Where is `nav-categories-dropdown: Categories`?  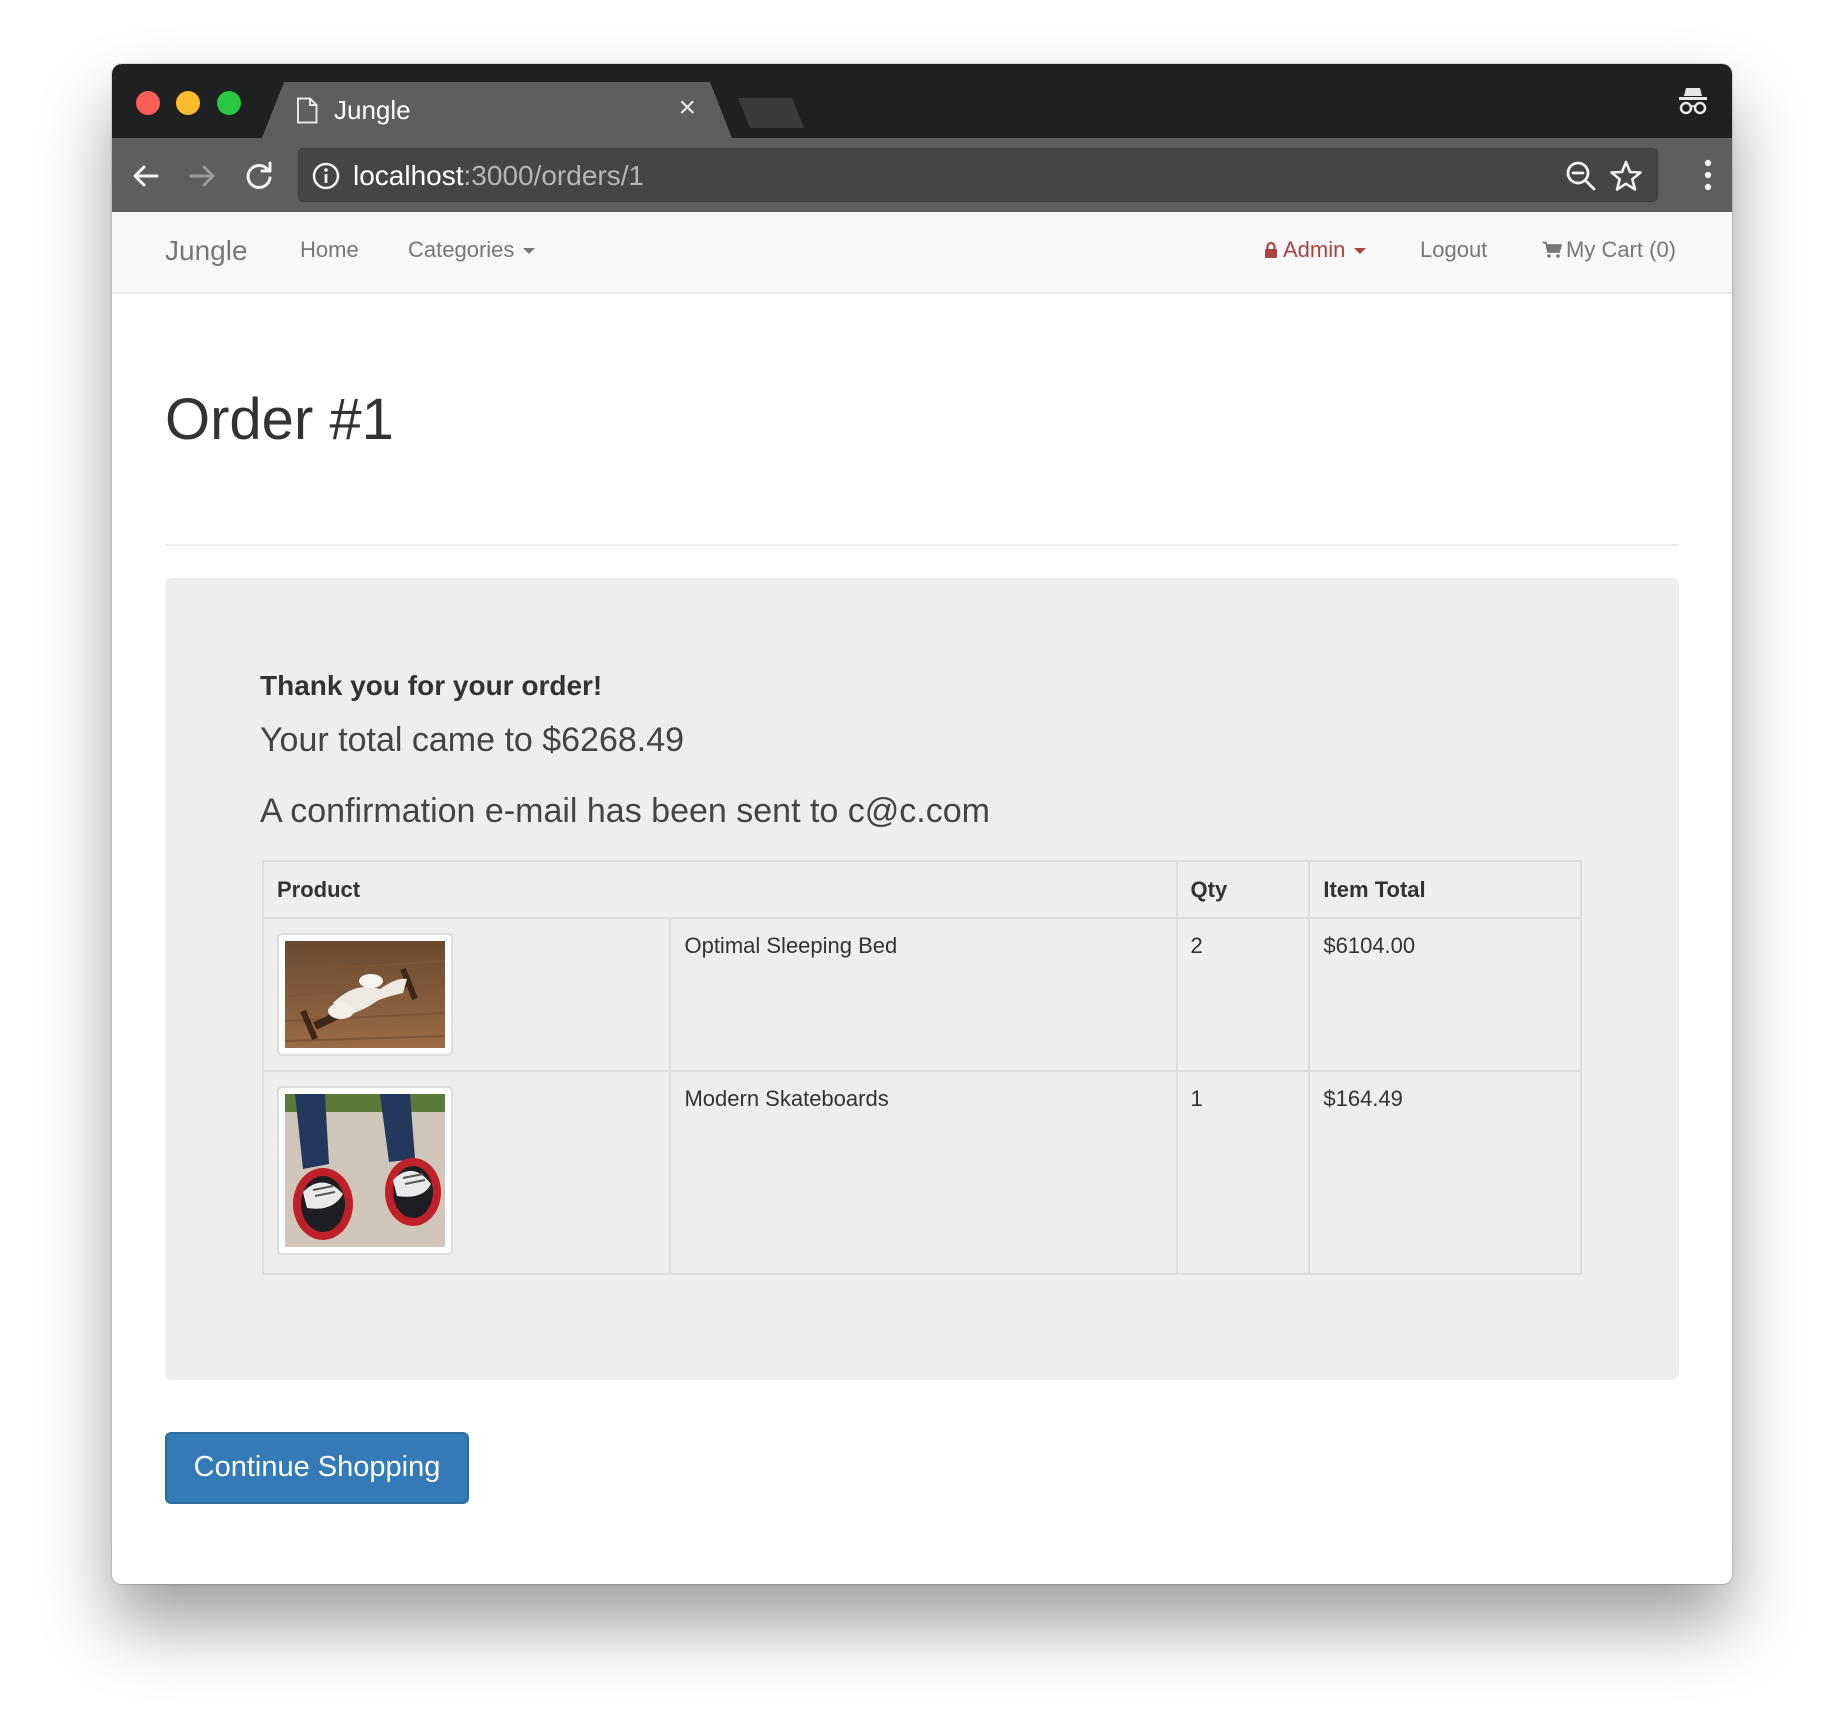
nav-categories-dropdown: Categories is located at coordinates (472, 250).